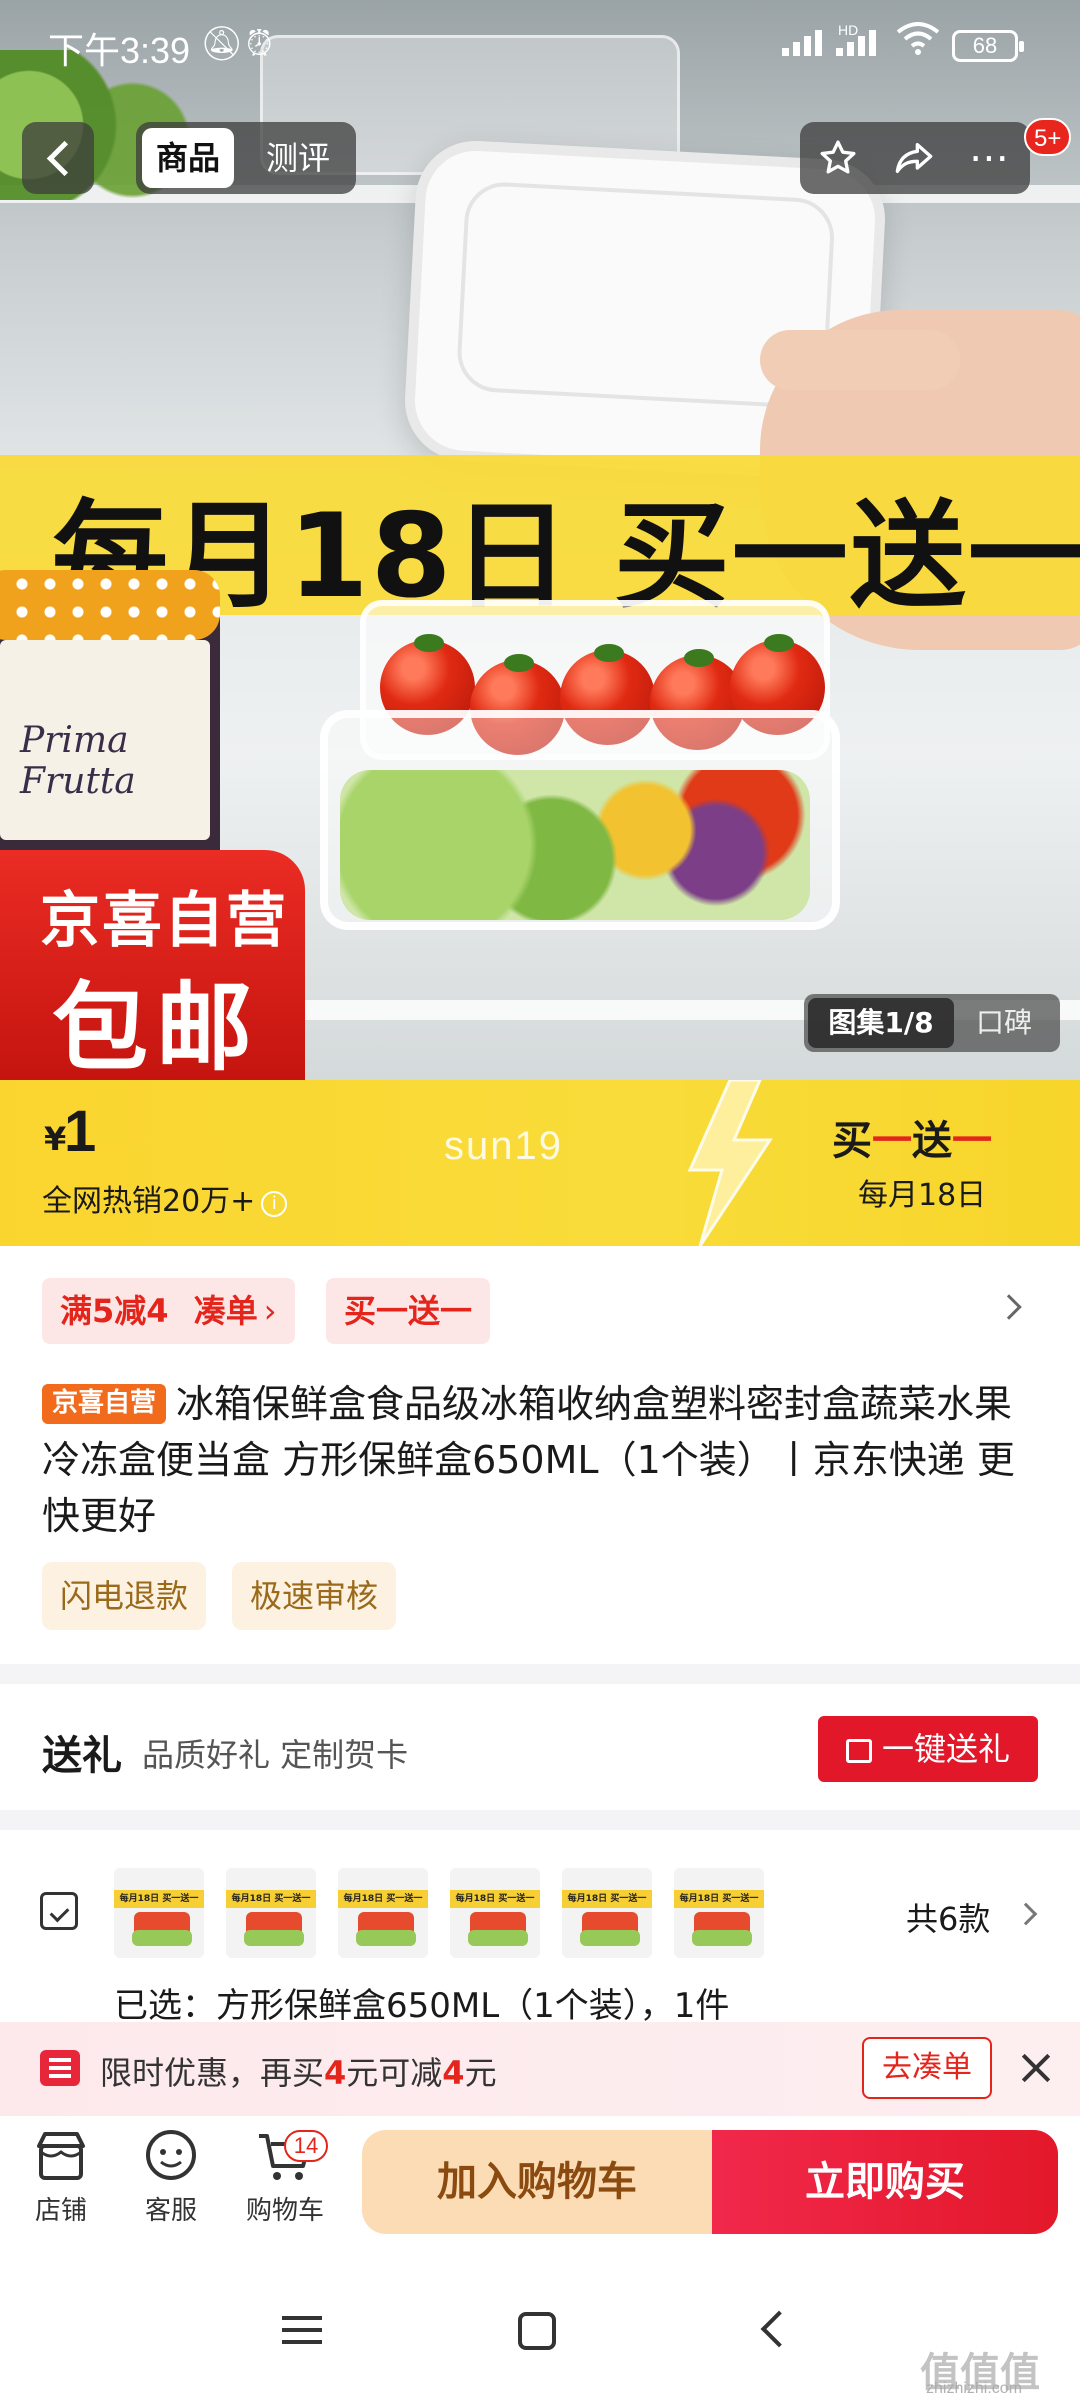 Image resolution: width=1080 pixels, height=2400 pixels. I want to click on signal-icon, so click(802, 43).